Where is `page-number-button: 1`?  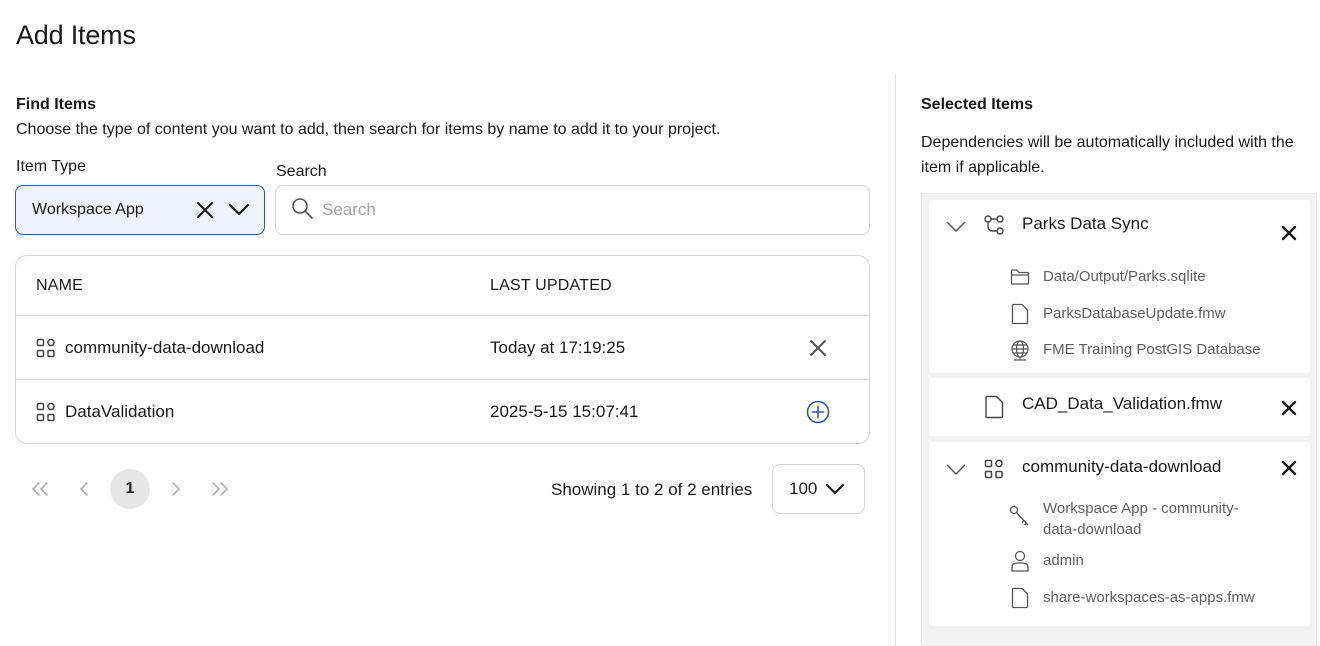
page-number-button: 1 is located at coordinates (130, 489).